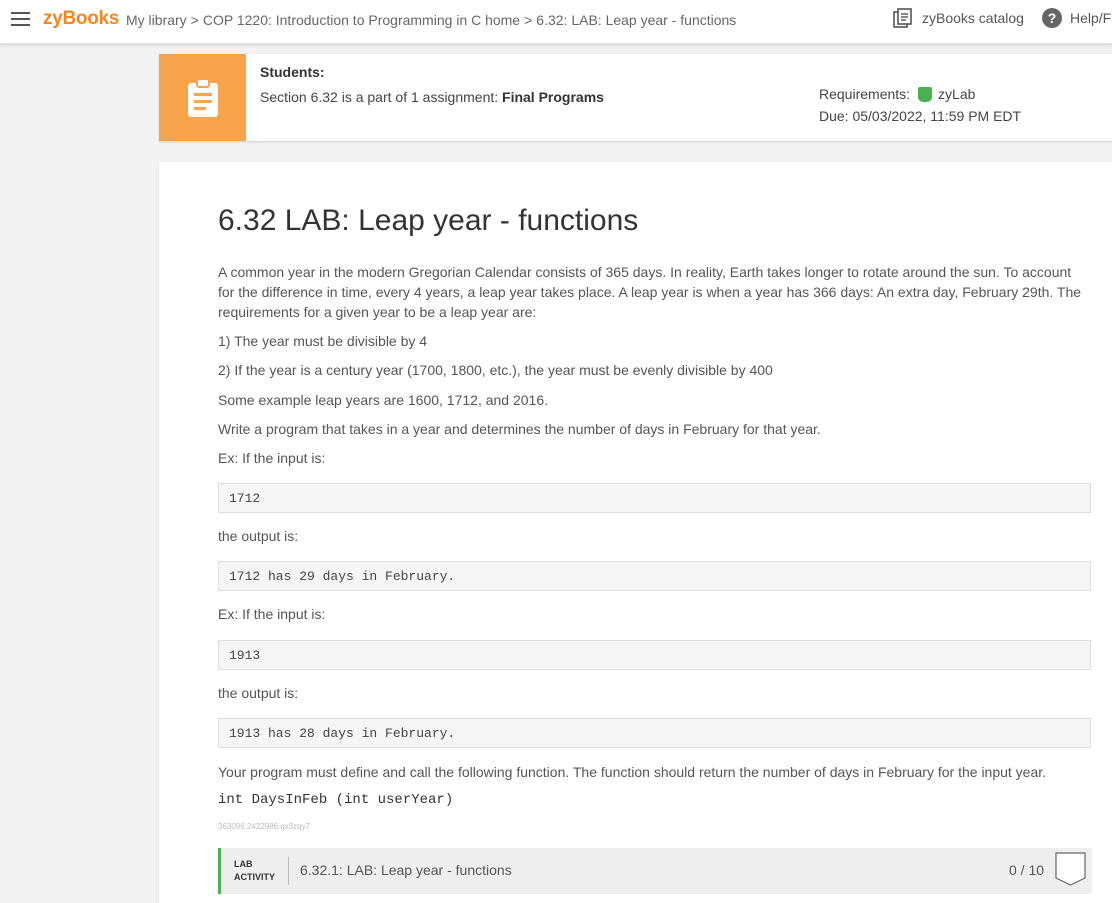 The width and height of the screenshot is (1112, 903). What do you see at coordinates (264, 826) in the screenshot?
I see `resource-id: 363096.2422986.qx3zqy7` at bounding box center [264, 826].